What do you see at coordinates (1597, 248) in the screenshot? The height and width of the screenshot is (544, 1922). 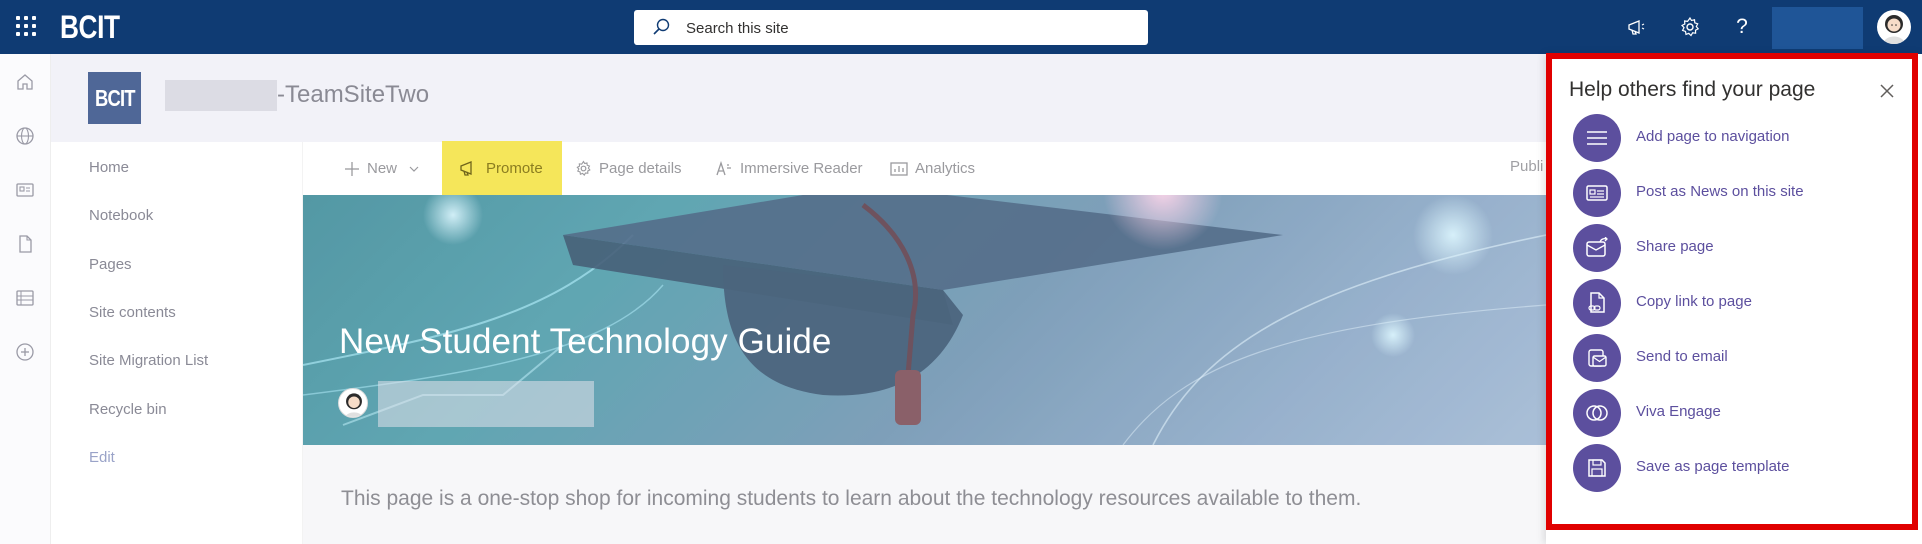 I see `share-icon` at bounding box center [1597, 248].